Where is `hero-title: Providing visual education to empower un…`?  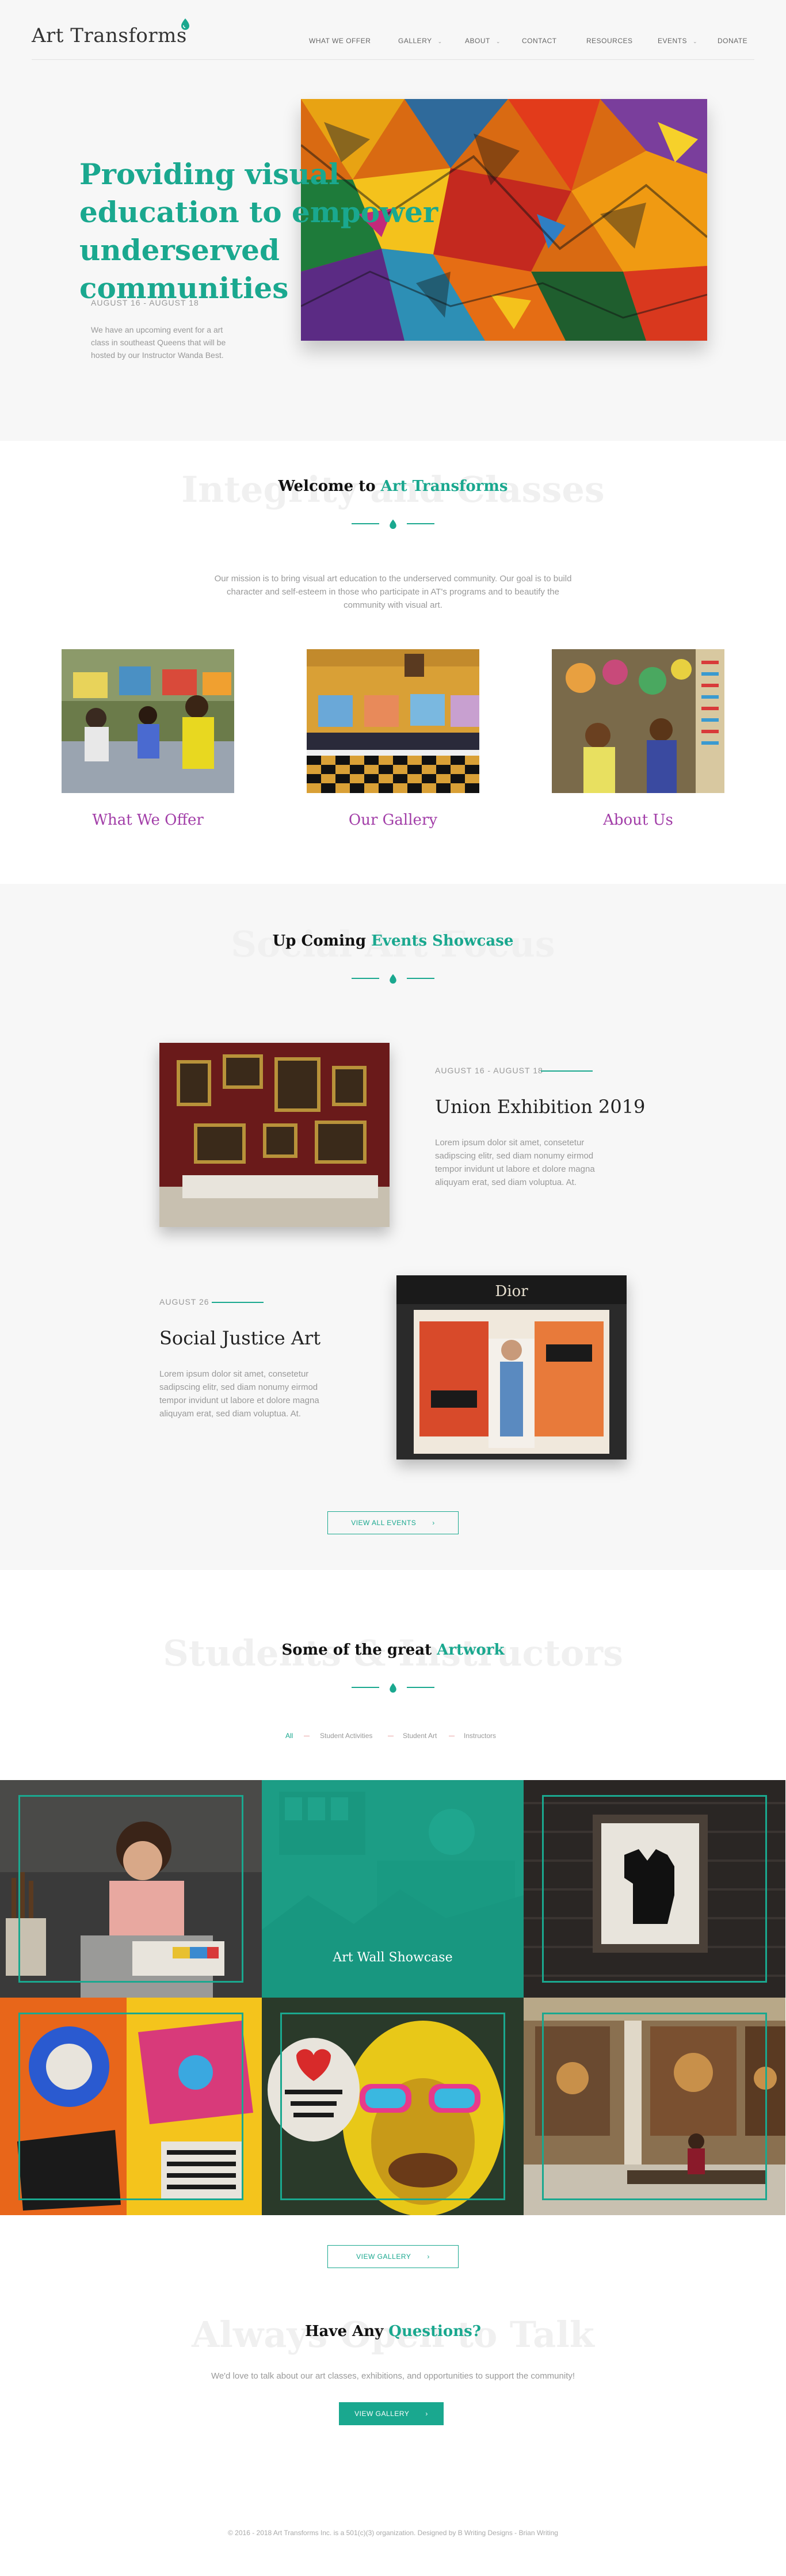
hero-title: Providing visual education to empower un… is located at coordinates (259, 231).